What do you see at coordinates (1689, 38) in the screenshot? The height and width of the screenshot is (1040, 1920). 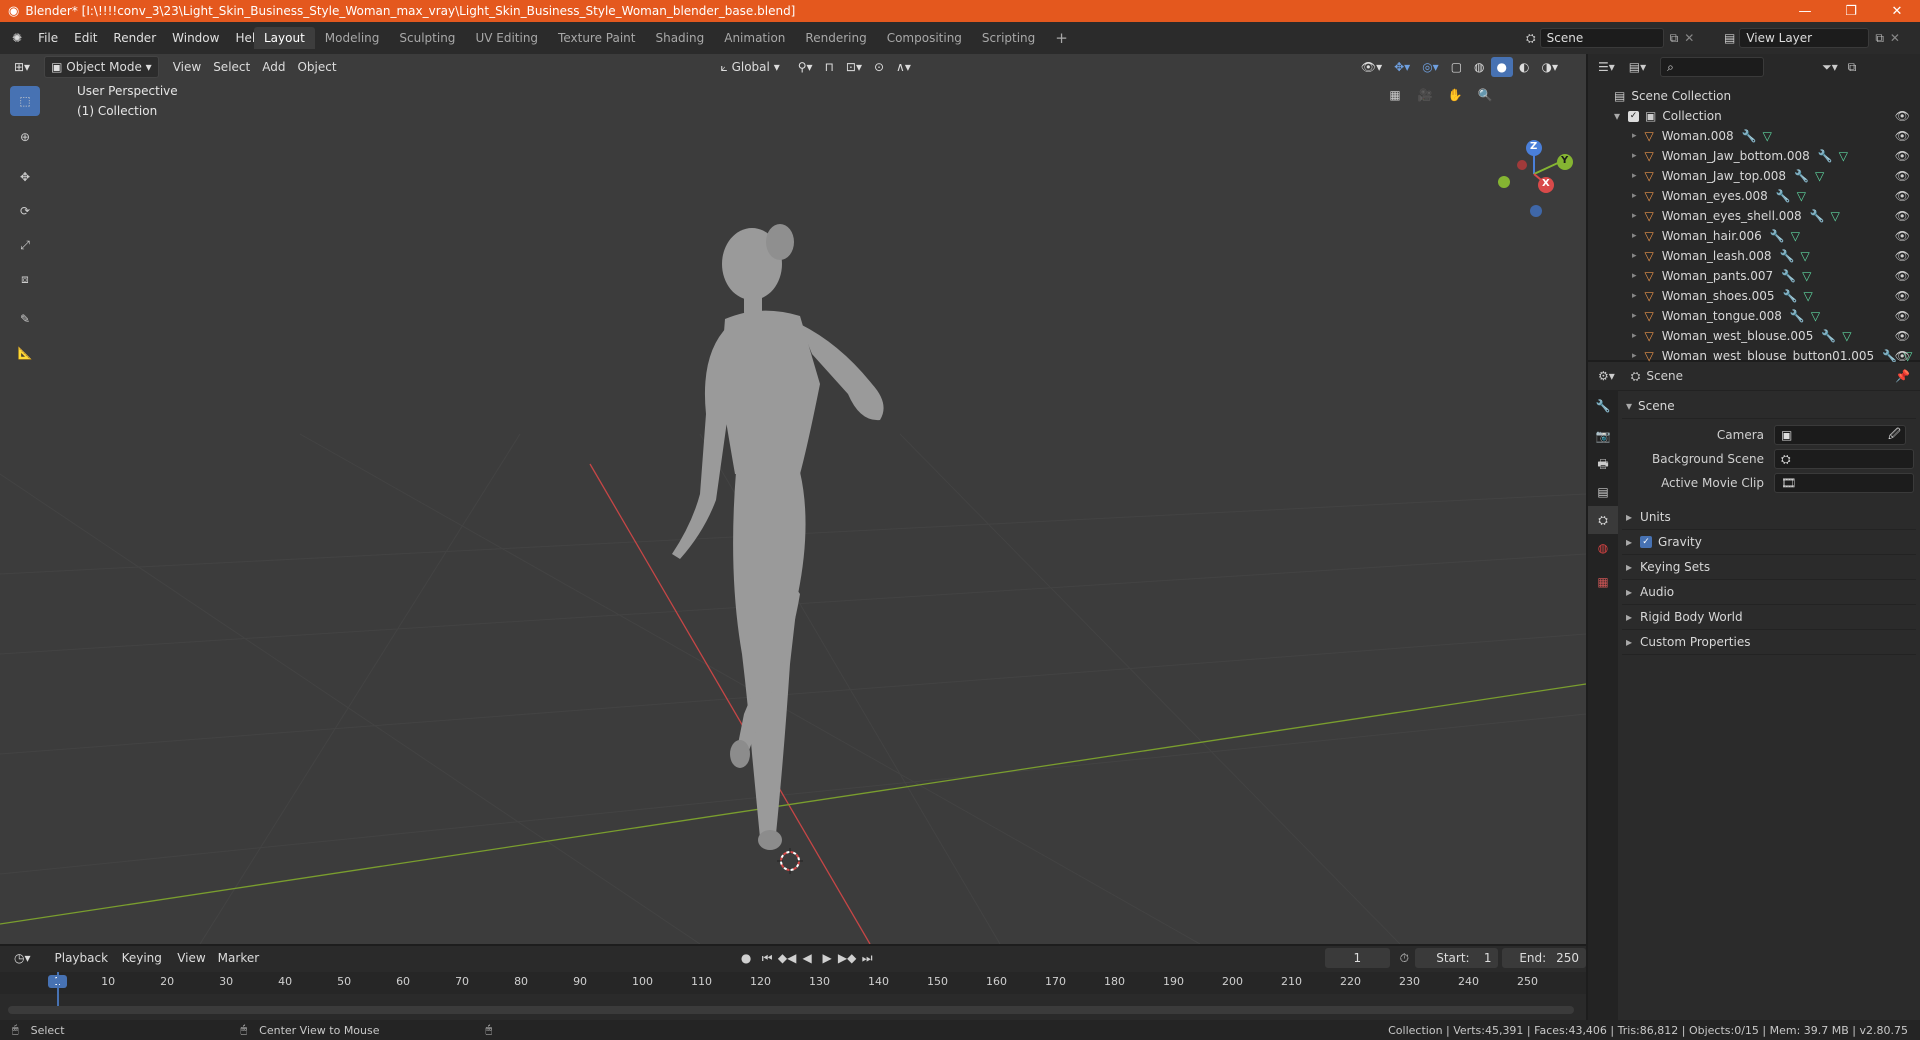 I see `remove-scene-icon: ✕` at bounding box center [1689, 38].